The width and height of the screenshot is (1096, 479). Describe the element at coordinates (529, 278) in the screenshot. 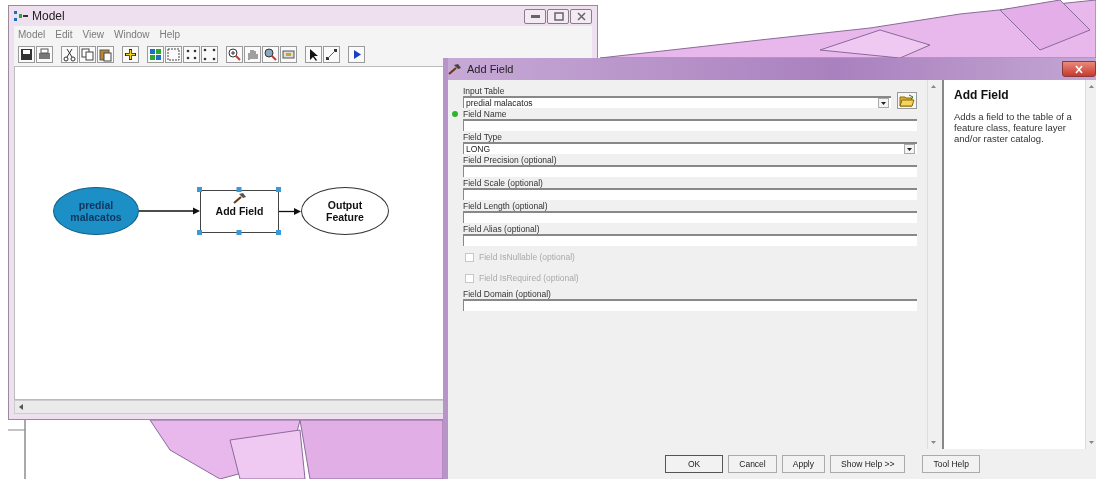

I see `checkbox-label: Field IsRequired (optional)` at that location.